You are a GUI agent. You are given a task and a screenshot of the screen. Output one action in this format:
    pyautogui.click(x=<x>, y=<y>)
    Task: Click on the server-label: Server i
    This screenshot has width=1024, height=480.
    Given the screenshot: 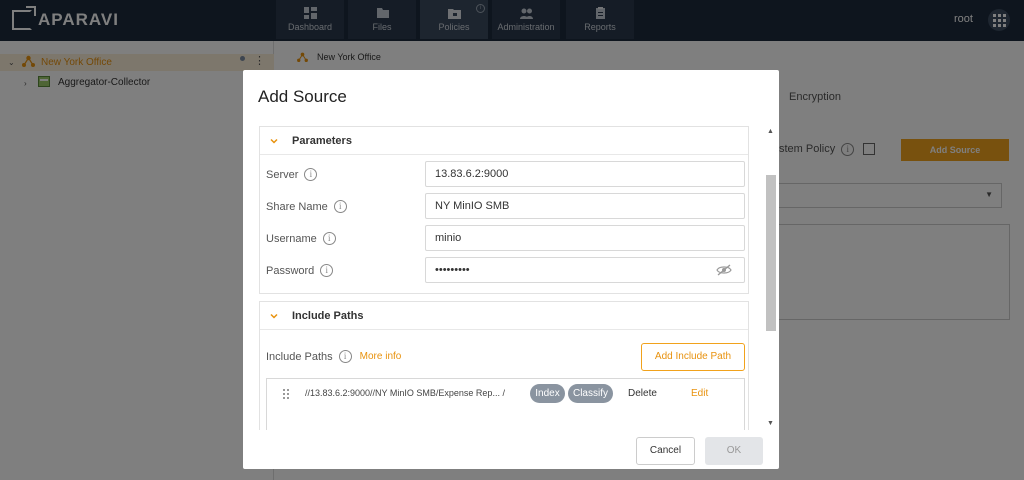 What is the action you would take?
    pyautogui.click(x=292, y=174)
    